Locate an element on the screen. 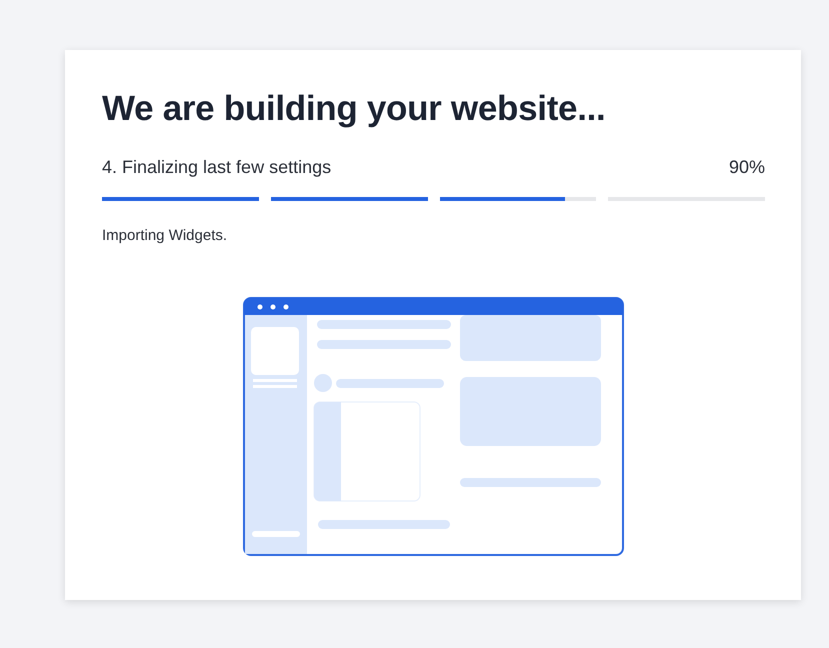 This screenshot has height=648, width=829. percent-label: 90% is located at coordinates (746, 167).